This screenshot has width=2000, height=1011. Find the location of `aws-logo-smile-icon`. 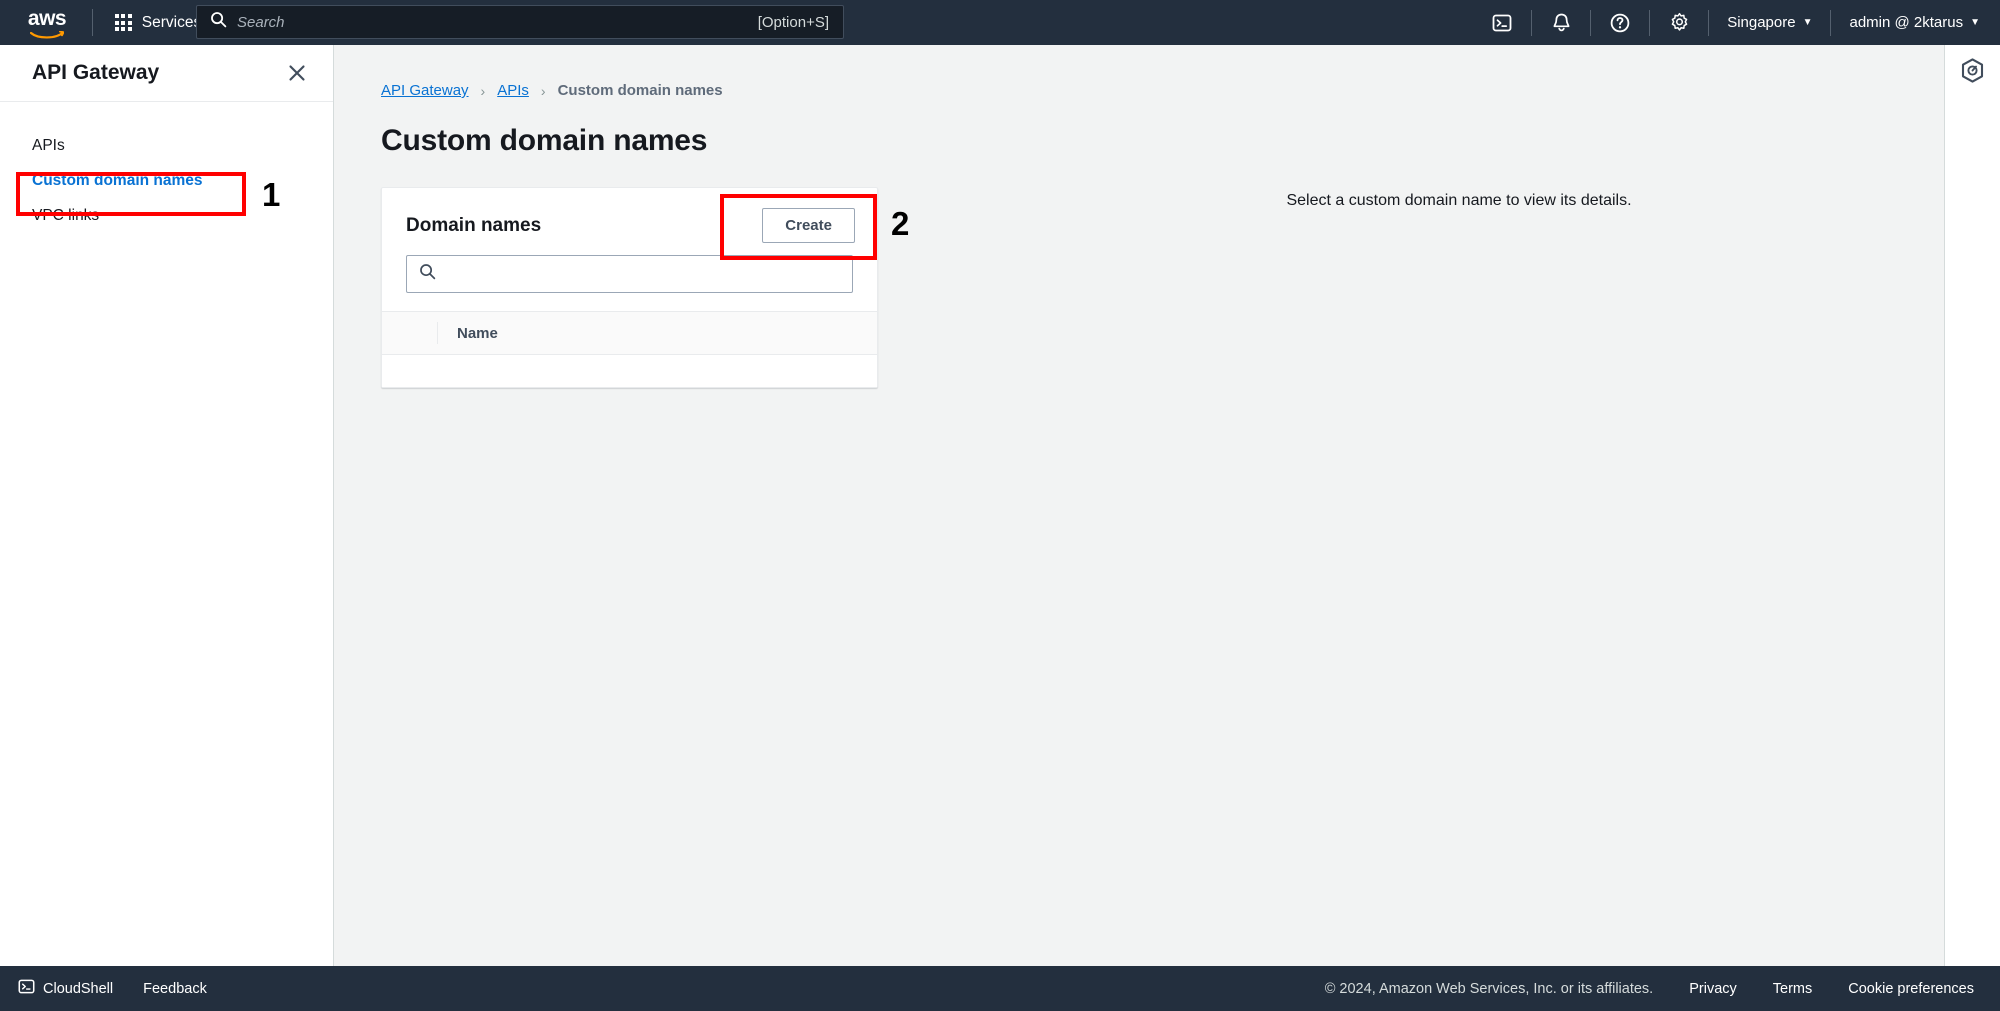

aws-logo-smile-icon is located at coordinates (47, 33).